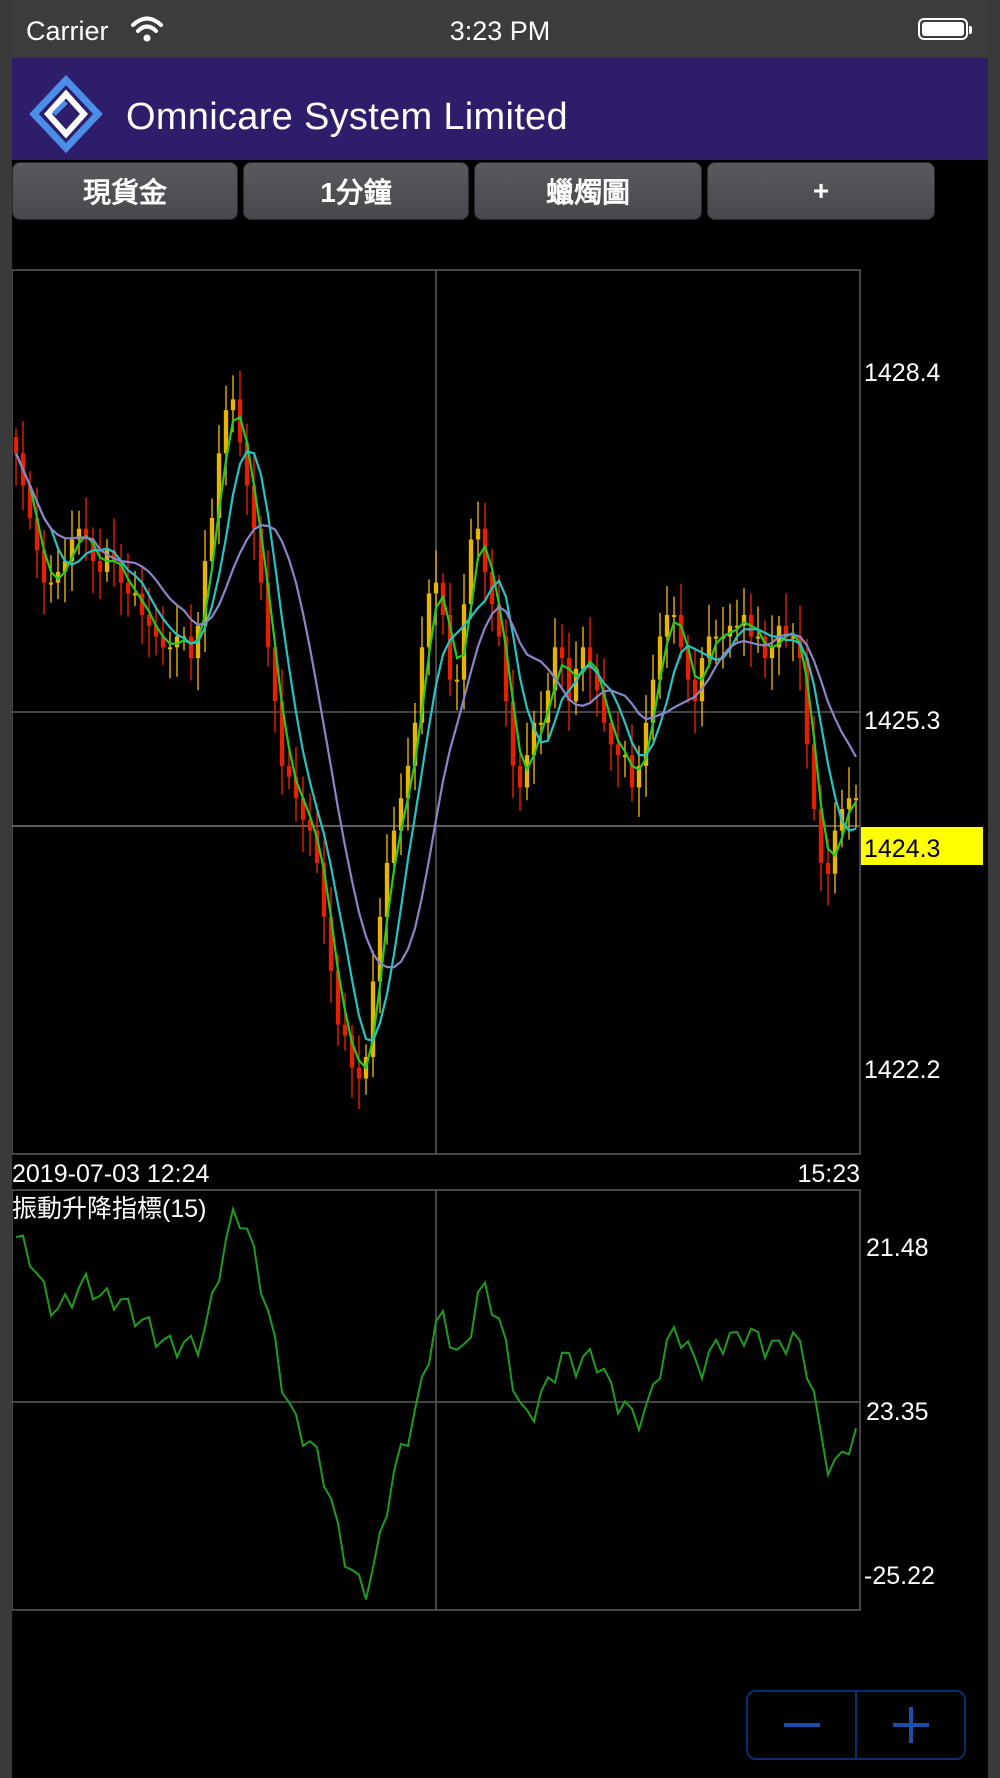  What do you see at coordinates (110, 1174) in the screenshot?
I see `time-axis-start: 2019-07-03 12:24` at bounding box center [110, 1174].